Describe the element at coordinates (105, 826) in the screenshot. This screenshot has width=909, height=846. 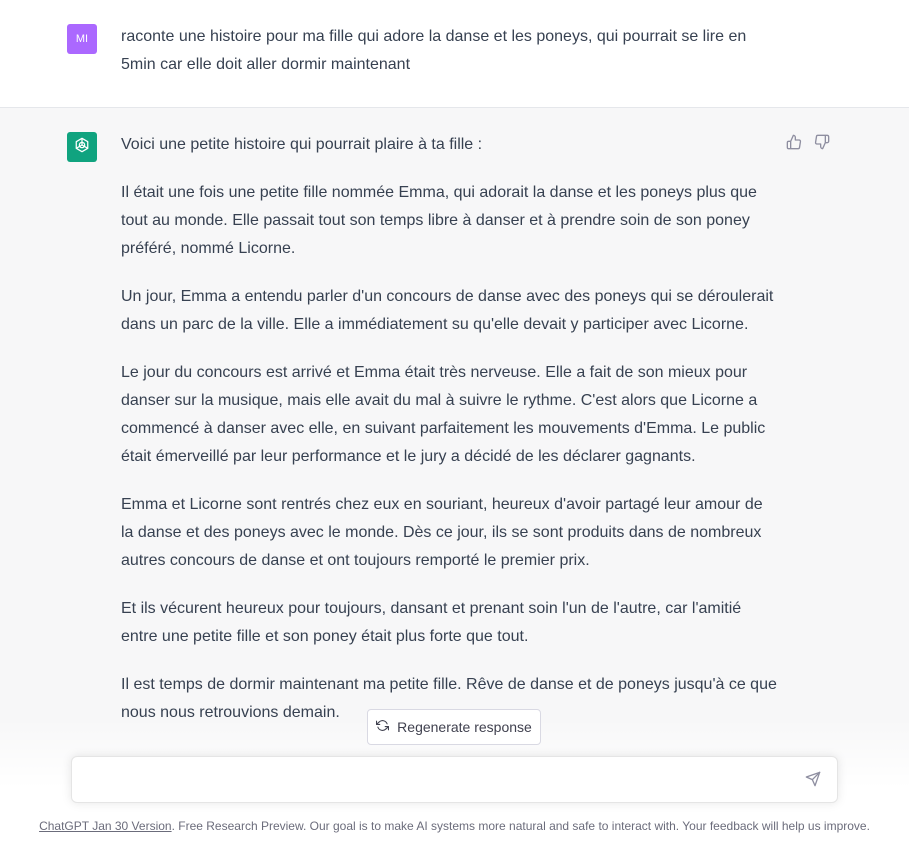
I see `version-link: ChatGPT Jan 30 Version` at that location.